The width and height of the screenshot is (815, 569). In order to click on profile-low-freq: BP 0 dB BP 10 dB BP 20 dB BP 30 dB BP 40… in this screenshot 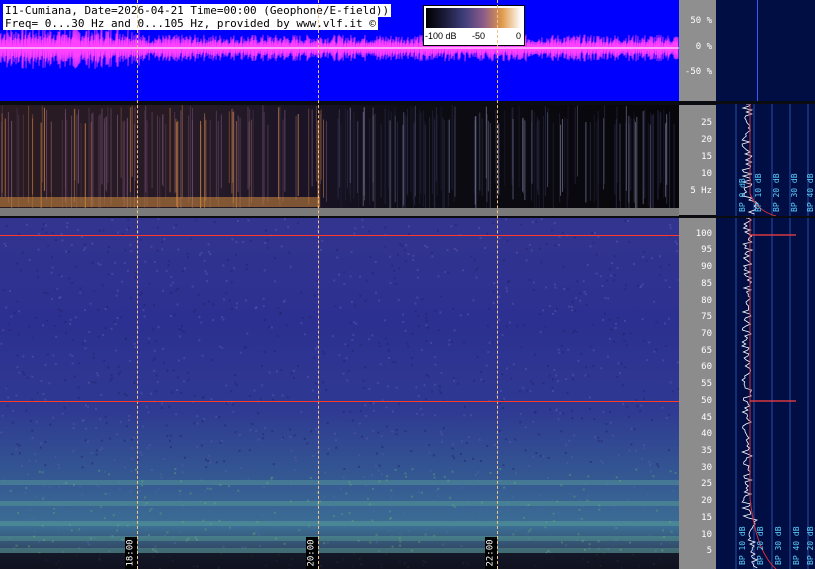, I will do `click(765, 160)`.